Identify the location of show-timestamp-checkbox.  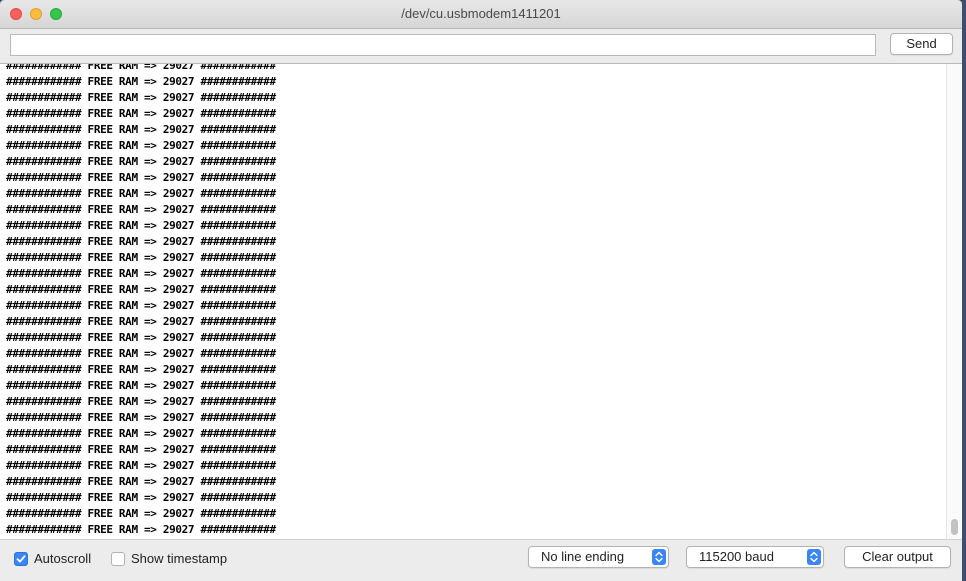
(118, 559).